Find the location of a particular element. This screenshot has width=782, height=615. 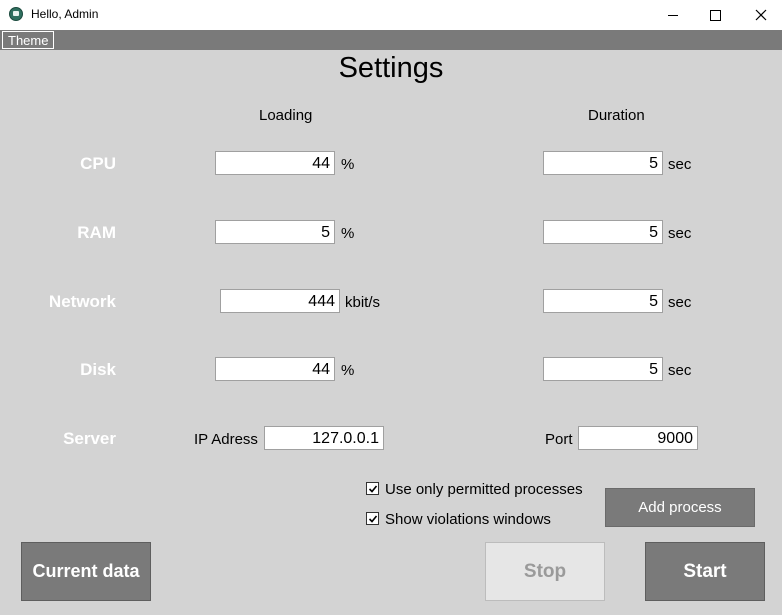

cpu-loading-unit: % is located at coordinates (348, 164).